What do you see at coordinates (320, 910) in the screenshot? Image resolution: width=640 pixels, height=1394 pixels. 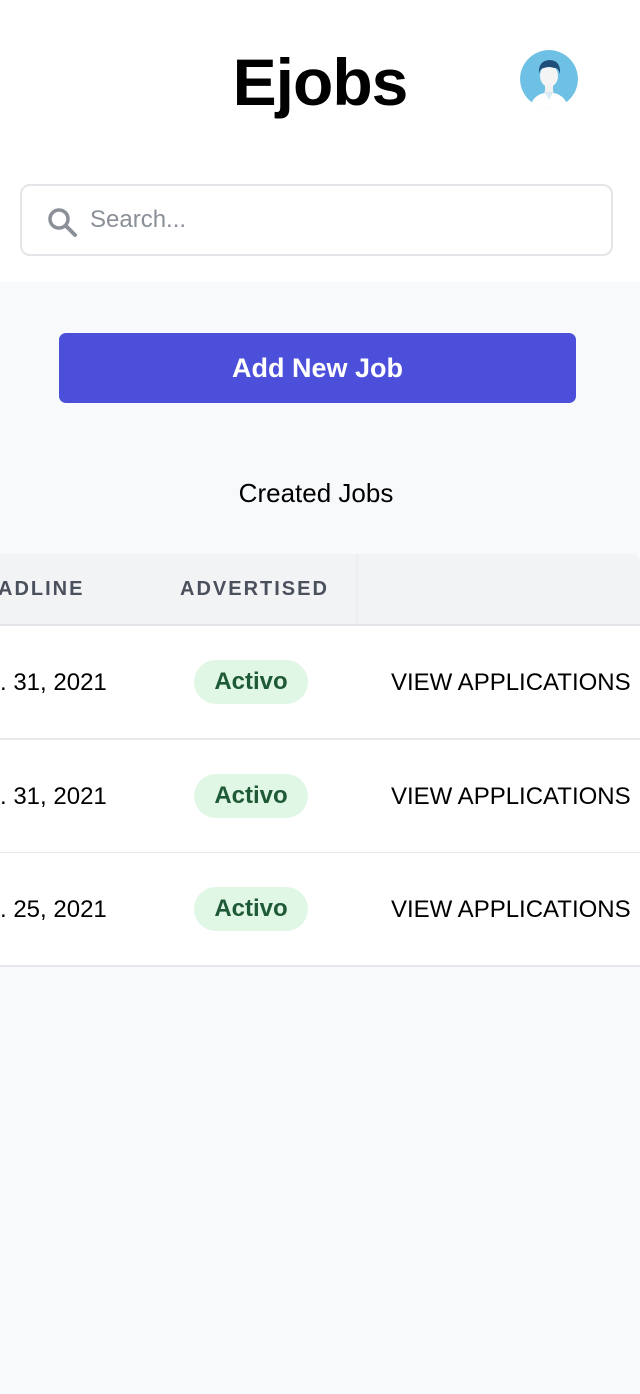 I see `table-row: c. 25, 2021 Activo VIEW APPLICATIONS` at bounding box center [320, 910].